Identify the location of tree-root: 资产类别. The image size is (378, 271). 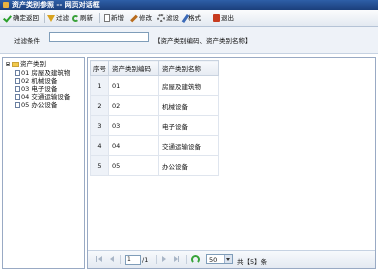
(24, 64).